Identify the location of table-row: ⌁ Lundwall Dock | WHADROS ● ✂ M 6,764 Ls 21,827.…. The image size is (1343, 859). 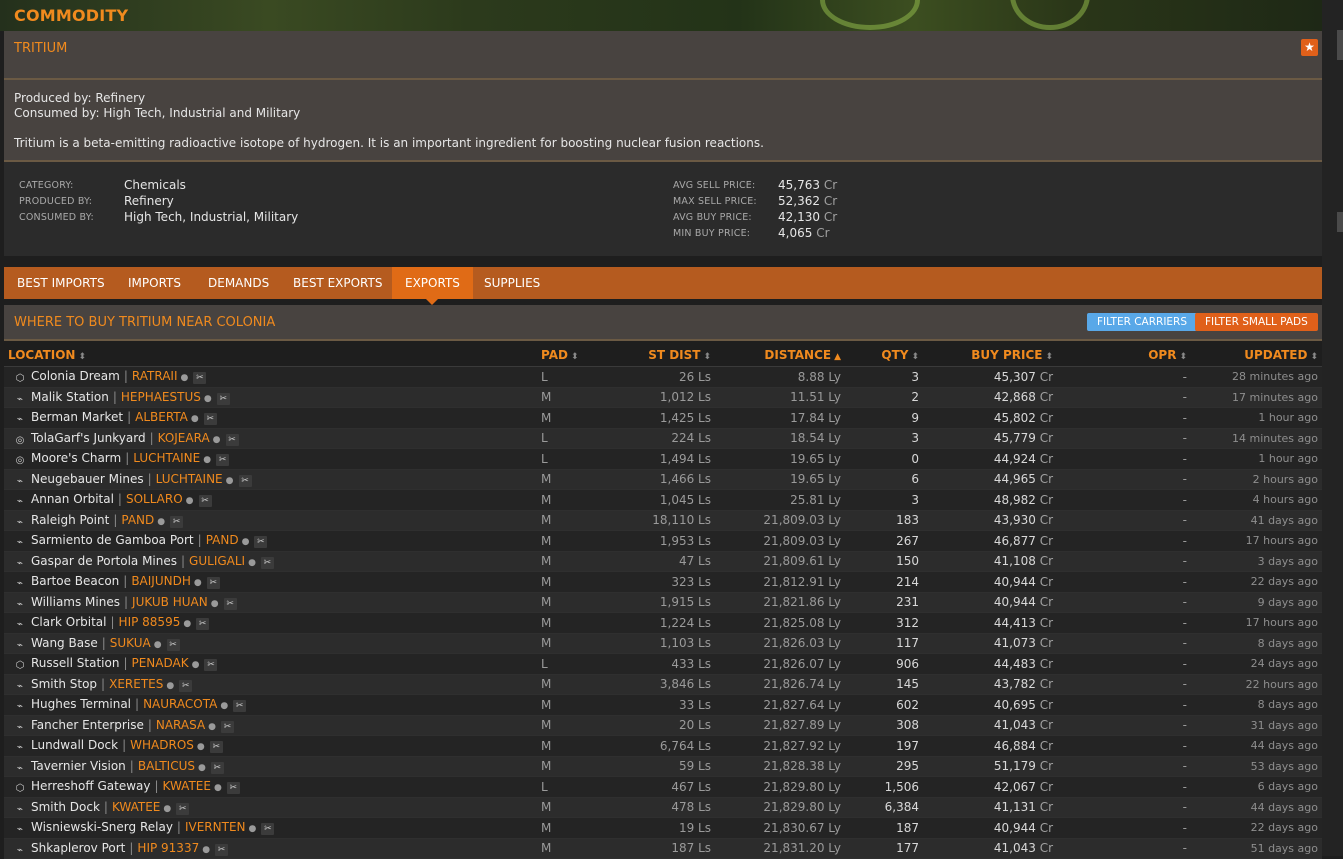
(663, 746).